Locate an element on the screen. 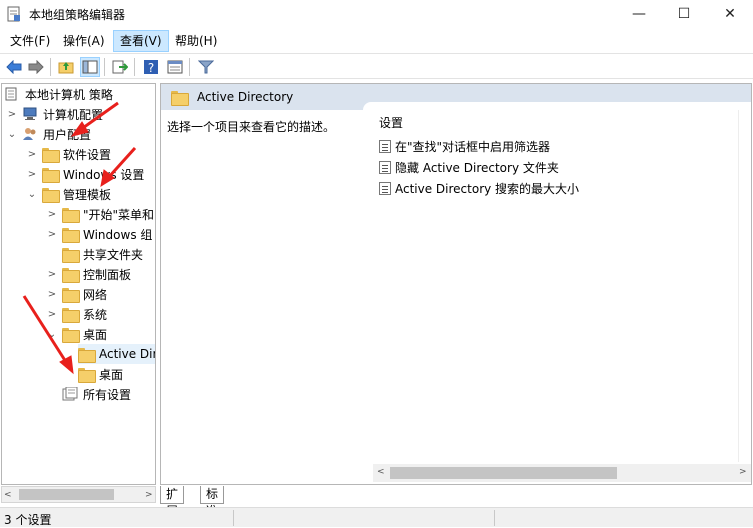 This screenshot has width=753, height=528. policy-document-icon is located at coordinates (12, 94).